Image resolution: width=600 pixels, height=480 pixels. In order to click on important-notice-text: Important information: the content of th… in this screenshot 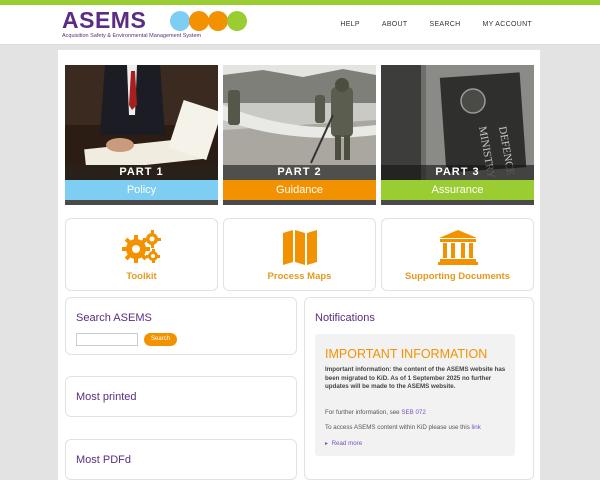, I will do `click(415, 378)`.